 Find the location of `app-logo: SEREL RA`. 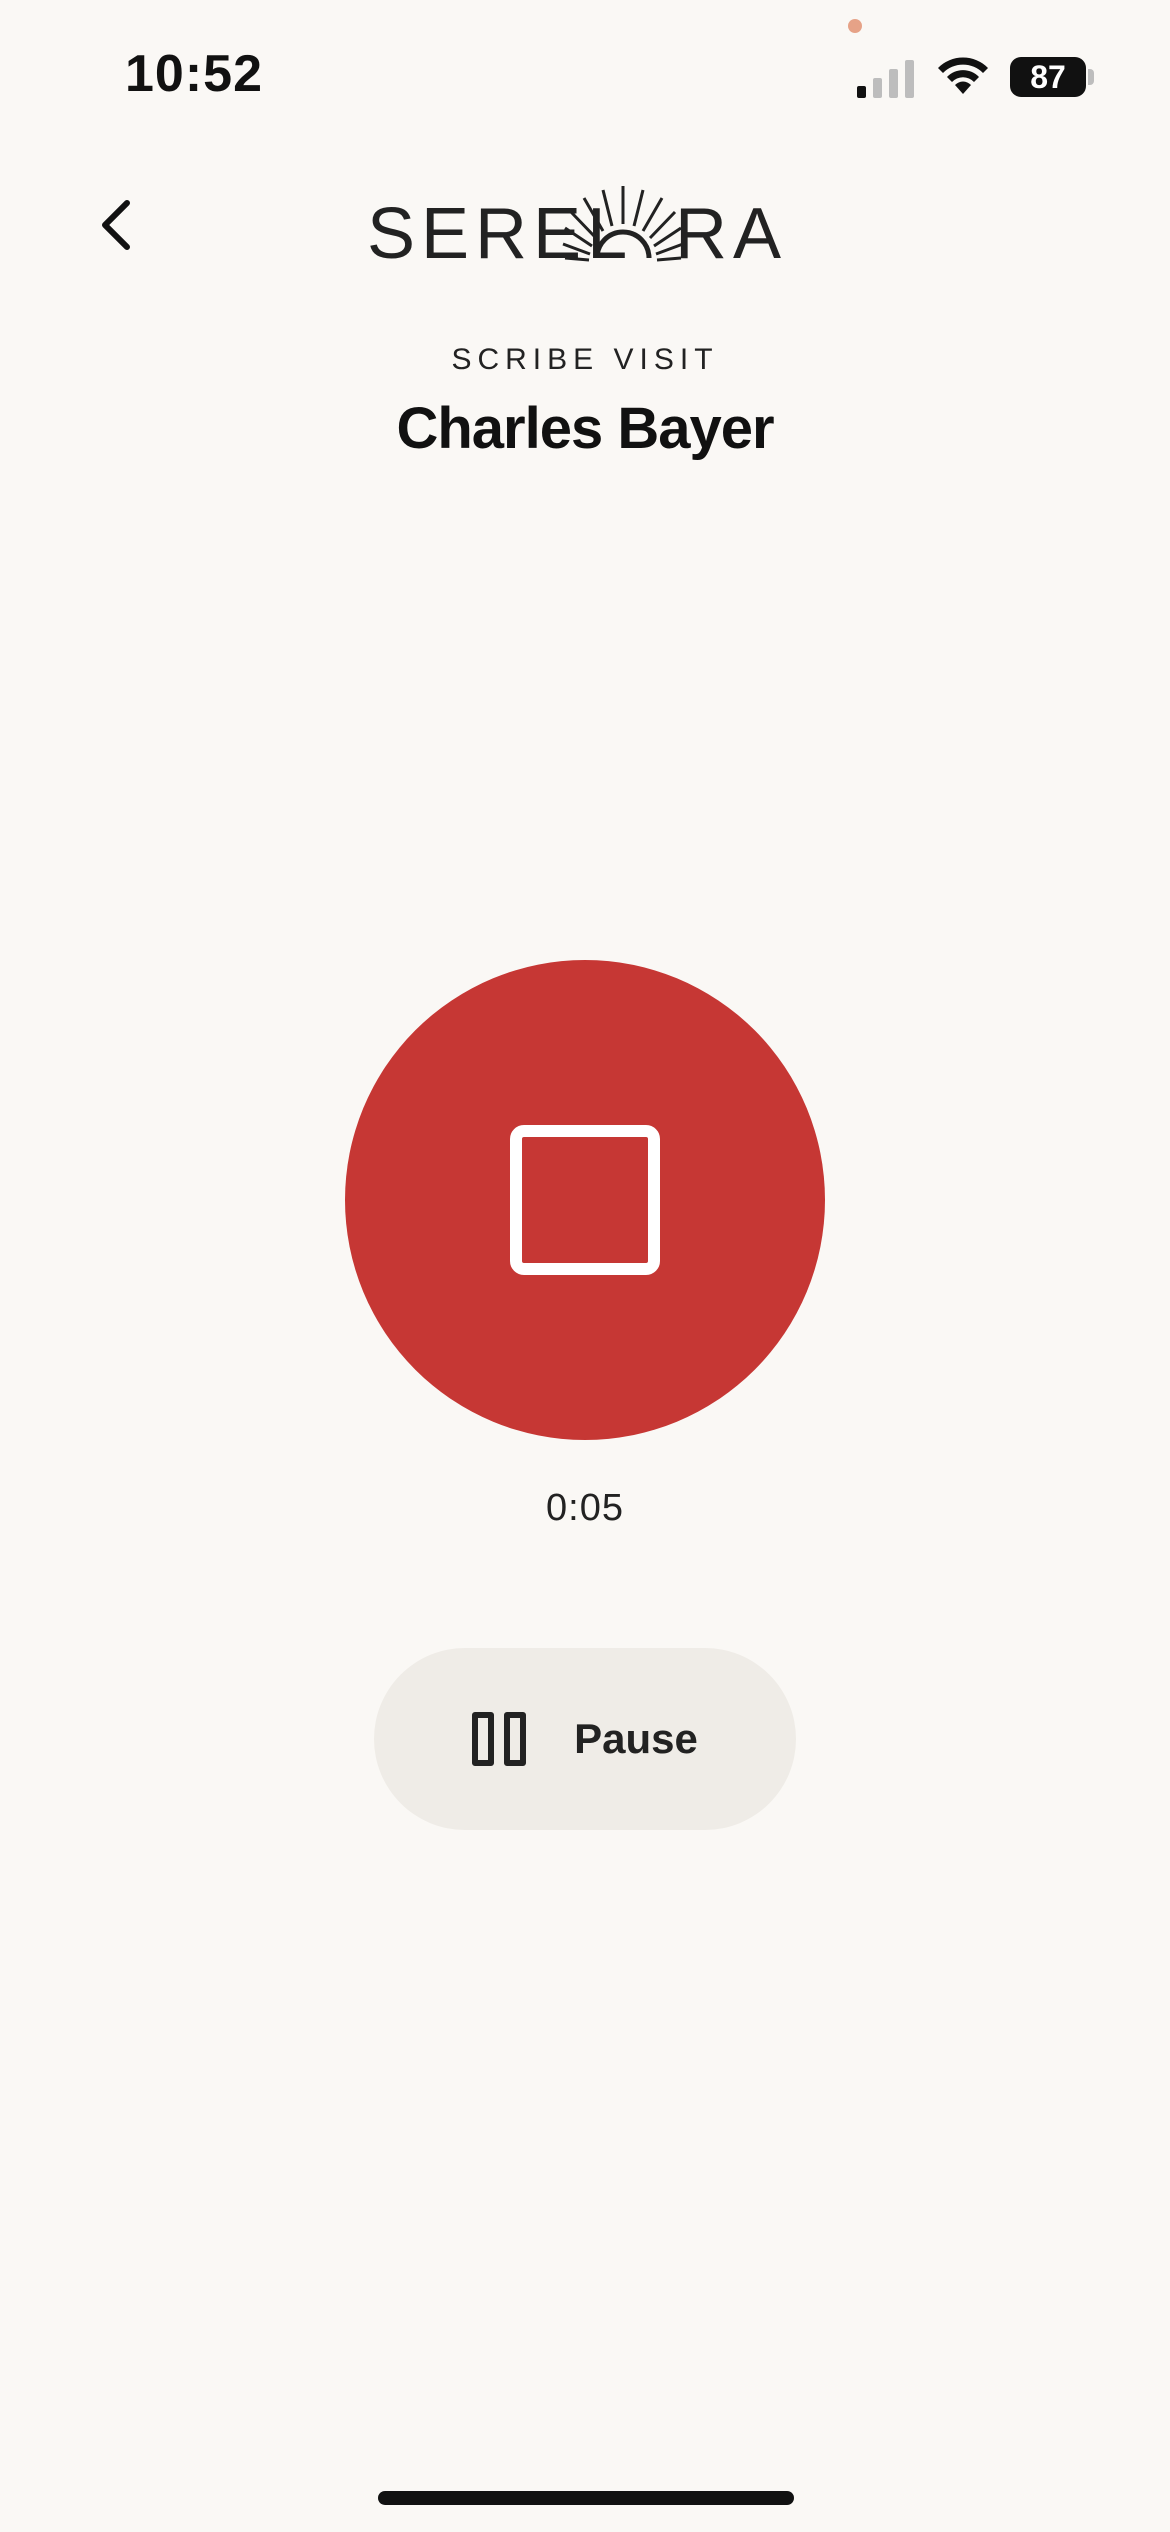

app-logo: SEREL RA is located at coordinates (585, 225).